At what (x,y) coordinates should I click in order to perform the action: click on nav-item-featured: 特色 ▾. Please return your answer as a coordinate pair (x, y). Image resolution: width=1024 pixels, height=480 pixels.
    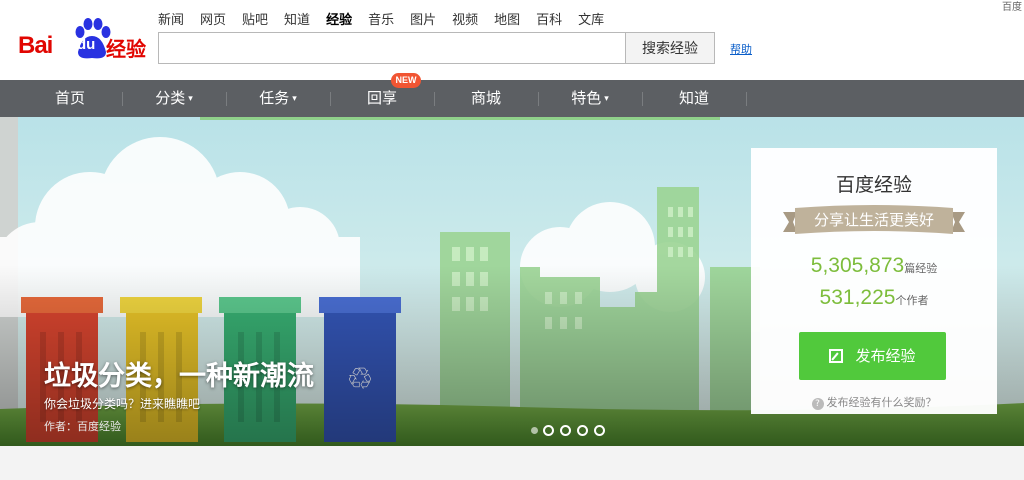
    Looking at the image, I should click on (590, 98).